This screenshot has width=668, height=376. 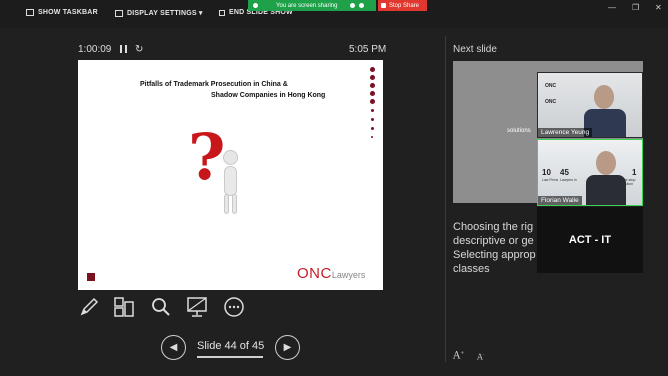 What do you see at coordinates (493, 241) in the screenshot?
I see `notes-line: descriptive or ge` at bounding box center [493, 241].